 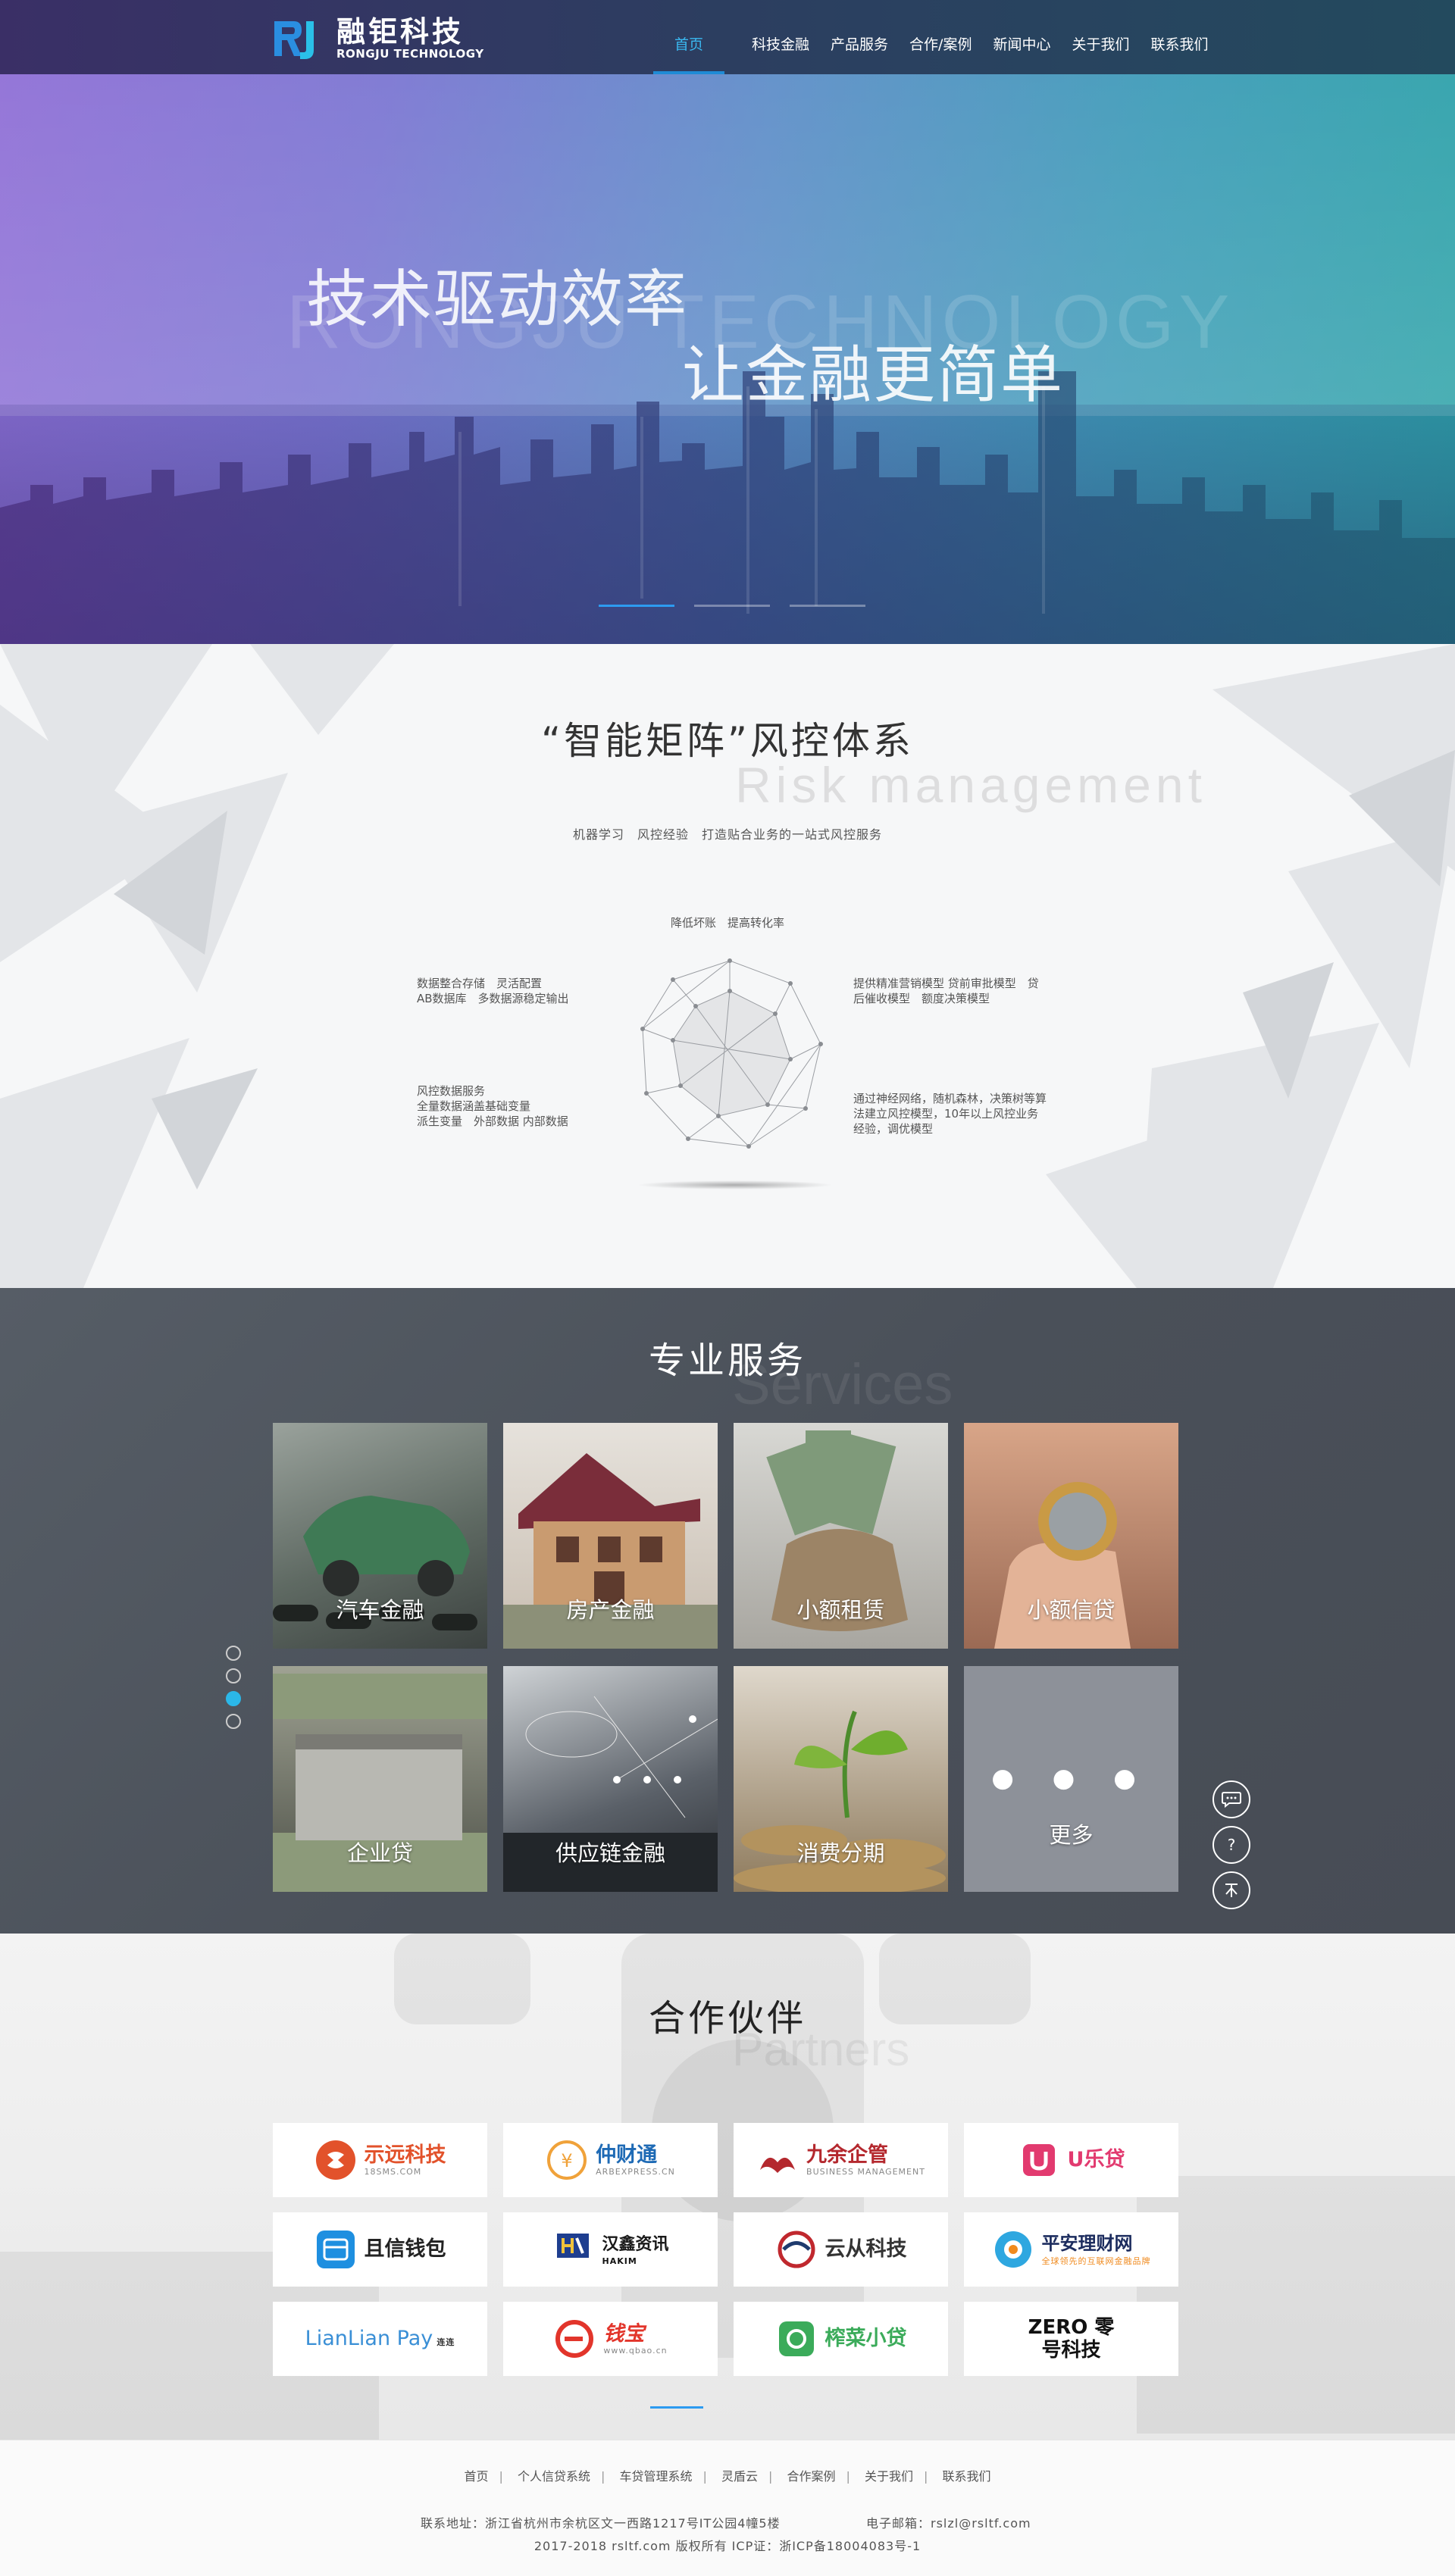 What do you see at coordinates (476, 2476) in the screenshot?
I see `footer-link-home: 首页` at bounding box center [476, 2476].